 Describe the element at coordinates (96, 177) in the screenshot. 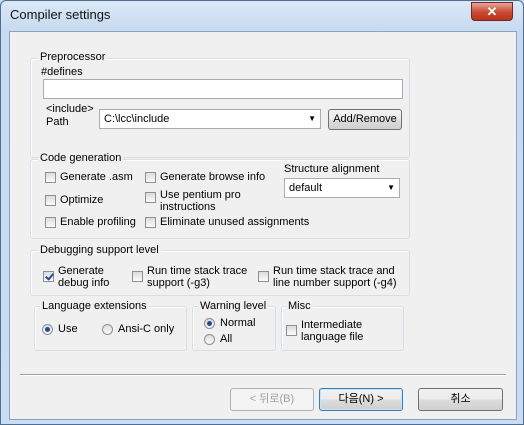

I see `generate-asm-label: Generate .asm` at that location.